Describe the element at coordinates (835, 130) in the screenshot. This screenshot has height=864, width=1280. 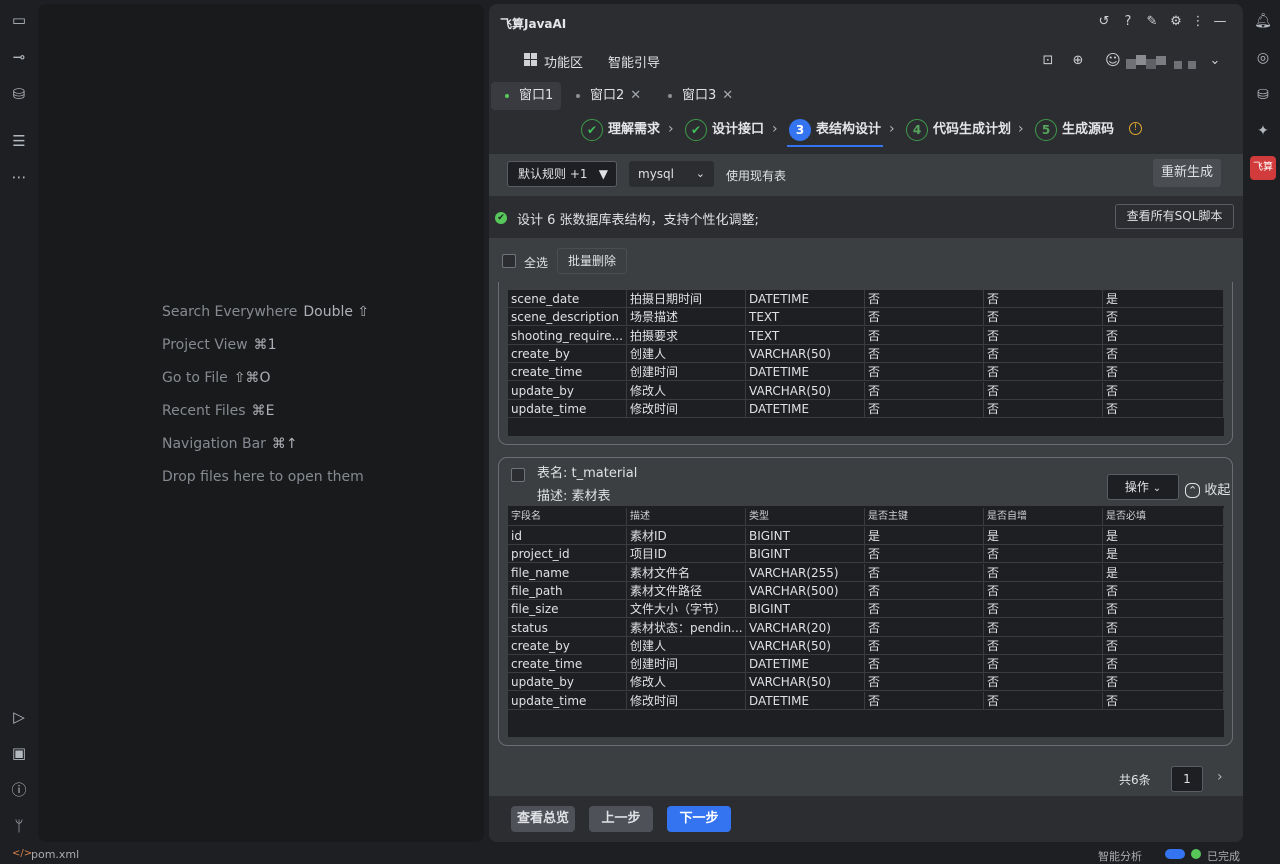
I see `step-table-design: 3 表结构设计` at that location.